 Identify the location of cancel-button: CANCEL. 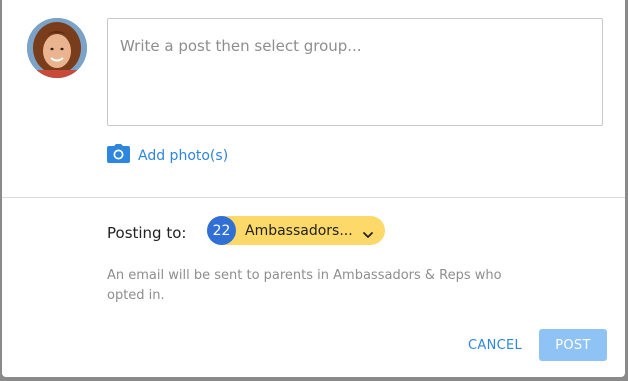
(495, 345).